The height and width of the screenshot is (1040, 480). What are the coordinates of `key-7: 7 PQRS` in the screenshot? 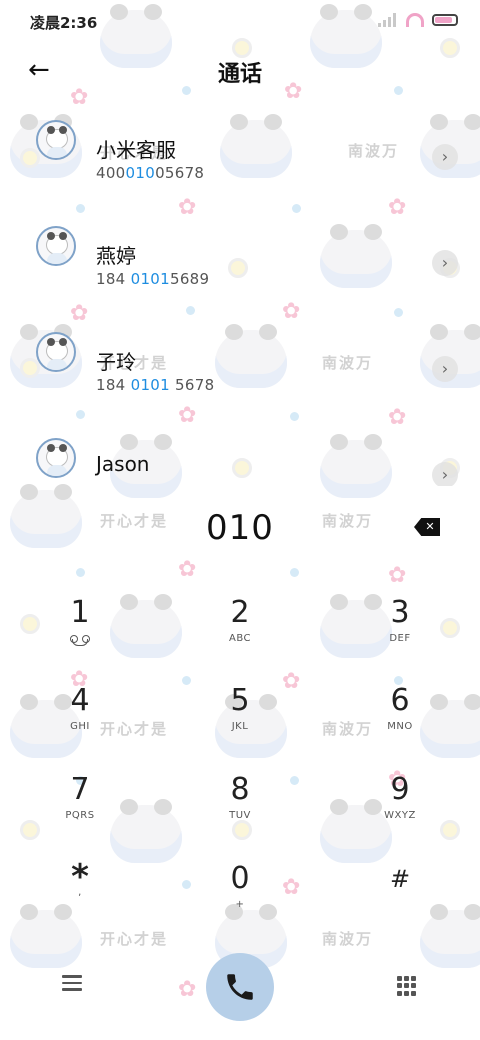 It's located at (80, 802).